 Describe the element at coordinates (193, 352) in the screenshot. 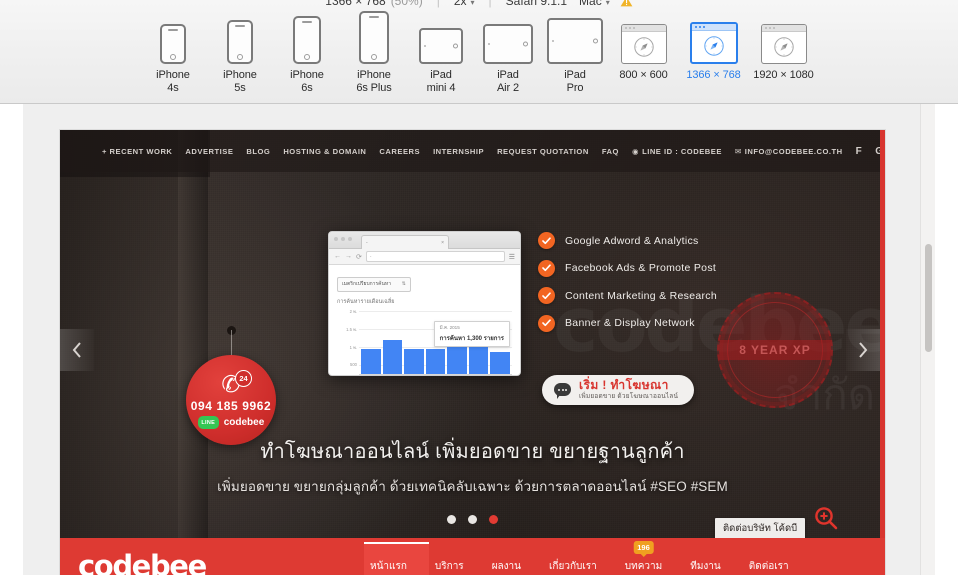

I see `hero-panel-divider` at that location.